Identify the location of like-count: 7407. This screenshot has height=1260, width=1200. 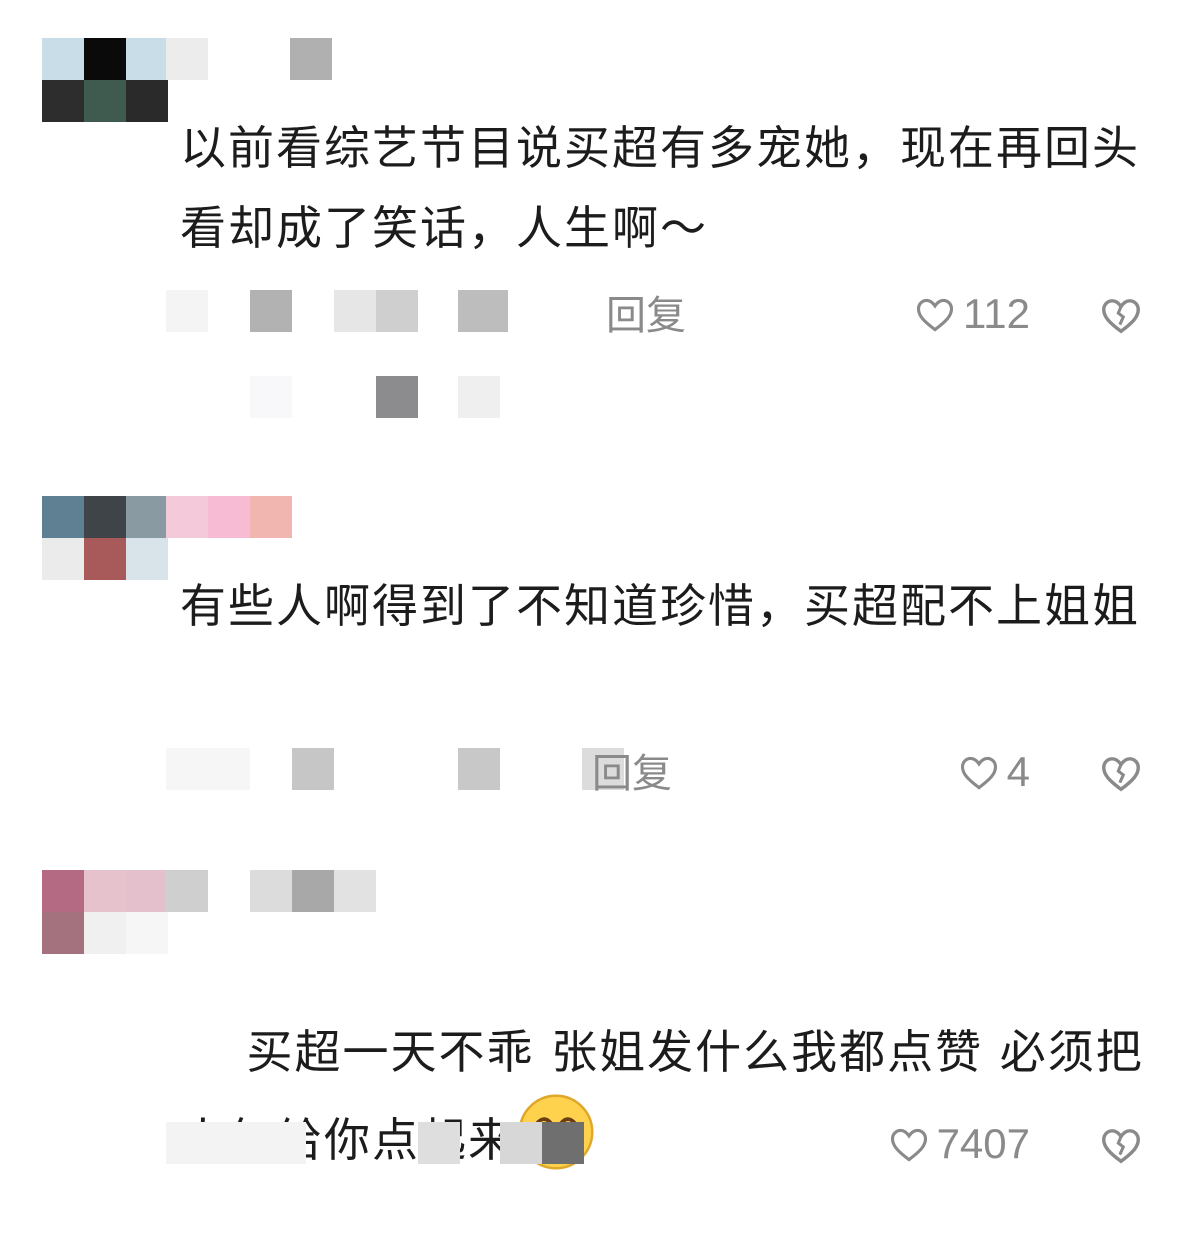
(983, 1143).